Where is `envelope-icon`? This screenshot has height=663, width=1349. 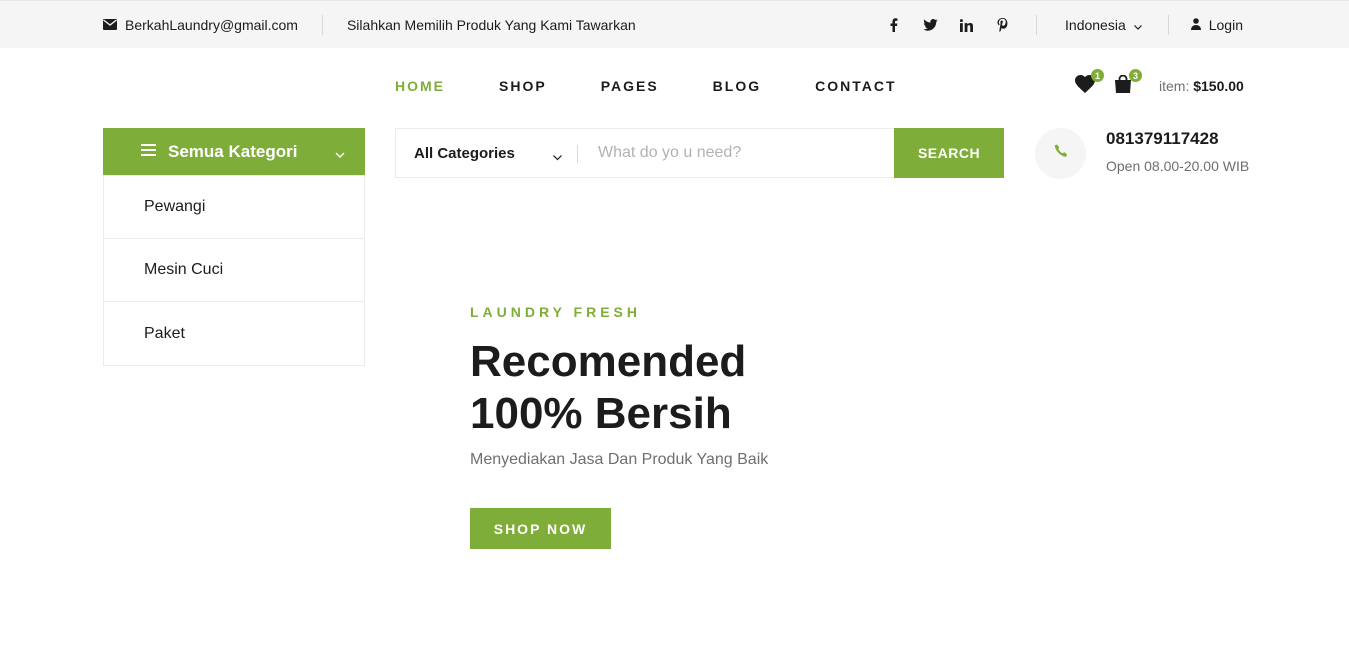
envelope-icon is located at coordinates (110, 25).